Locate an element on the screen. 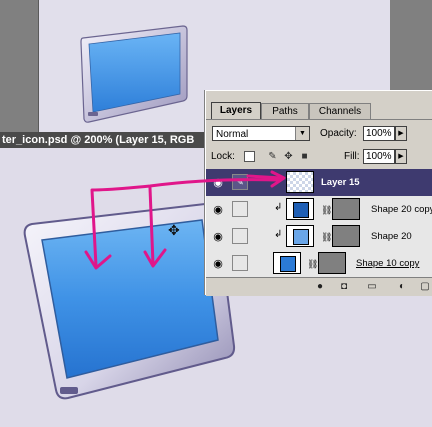 Image resolution: width=432 pixels, height=427 pixels. annotation-arrow-left is located at coordinates (185, 223).